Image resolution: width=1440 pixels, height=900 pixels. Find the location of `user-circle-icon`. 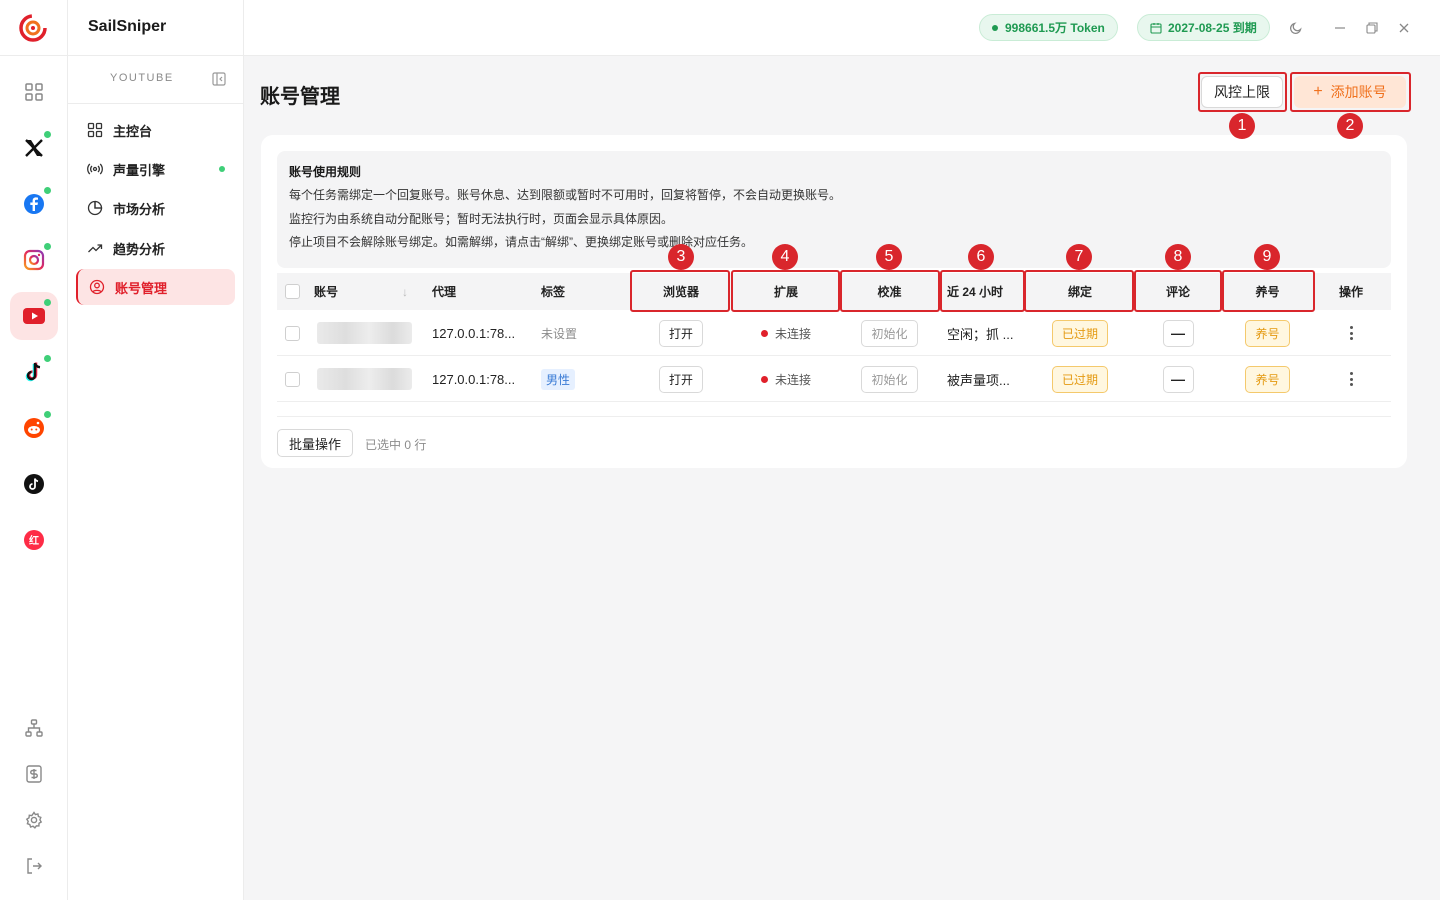

user-circle-icon is located at coordinates (97, 287).